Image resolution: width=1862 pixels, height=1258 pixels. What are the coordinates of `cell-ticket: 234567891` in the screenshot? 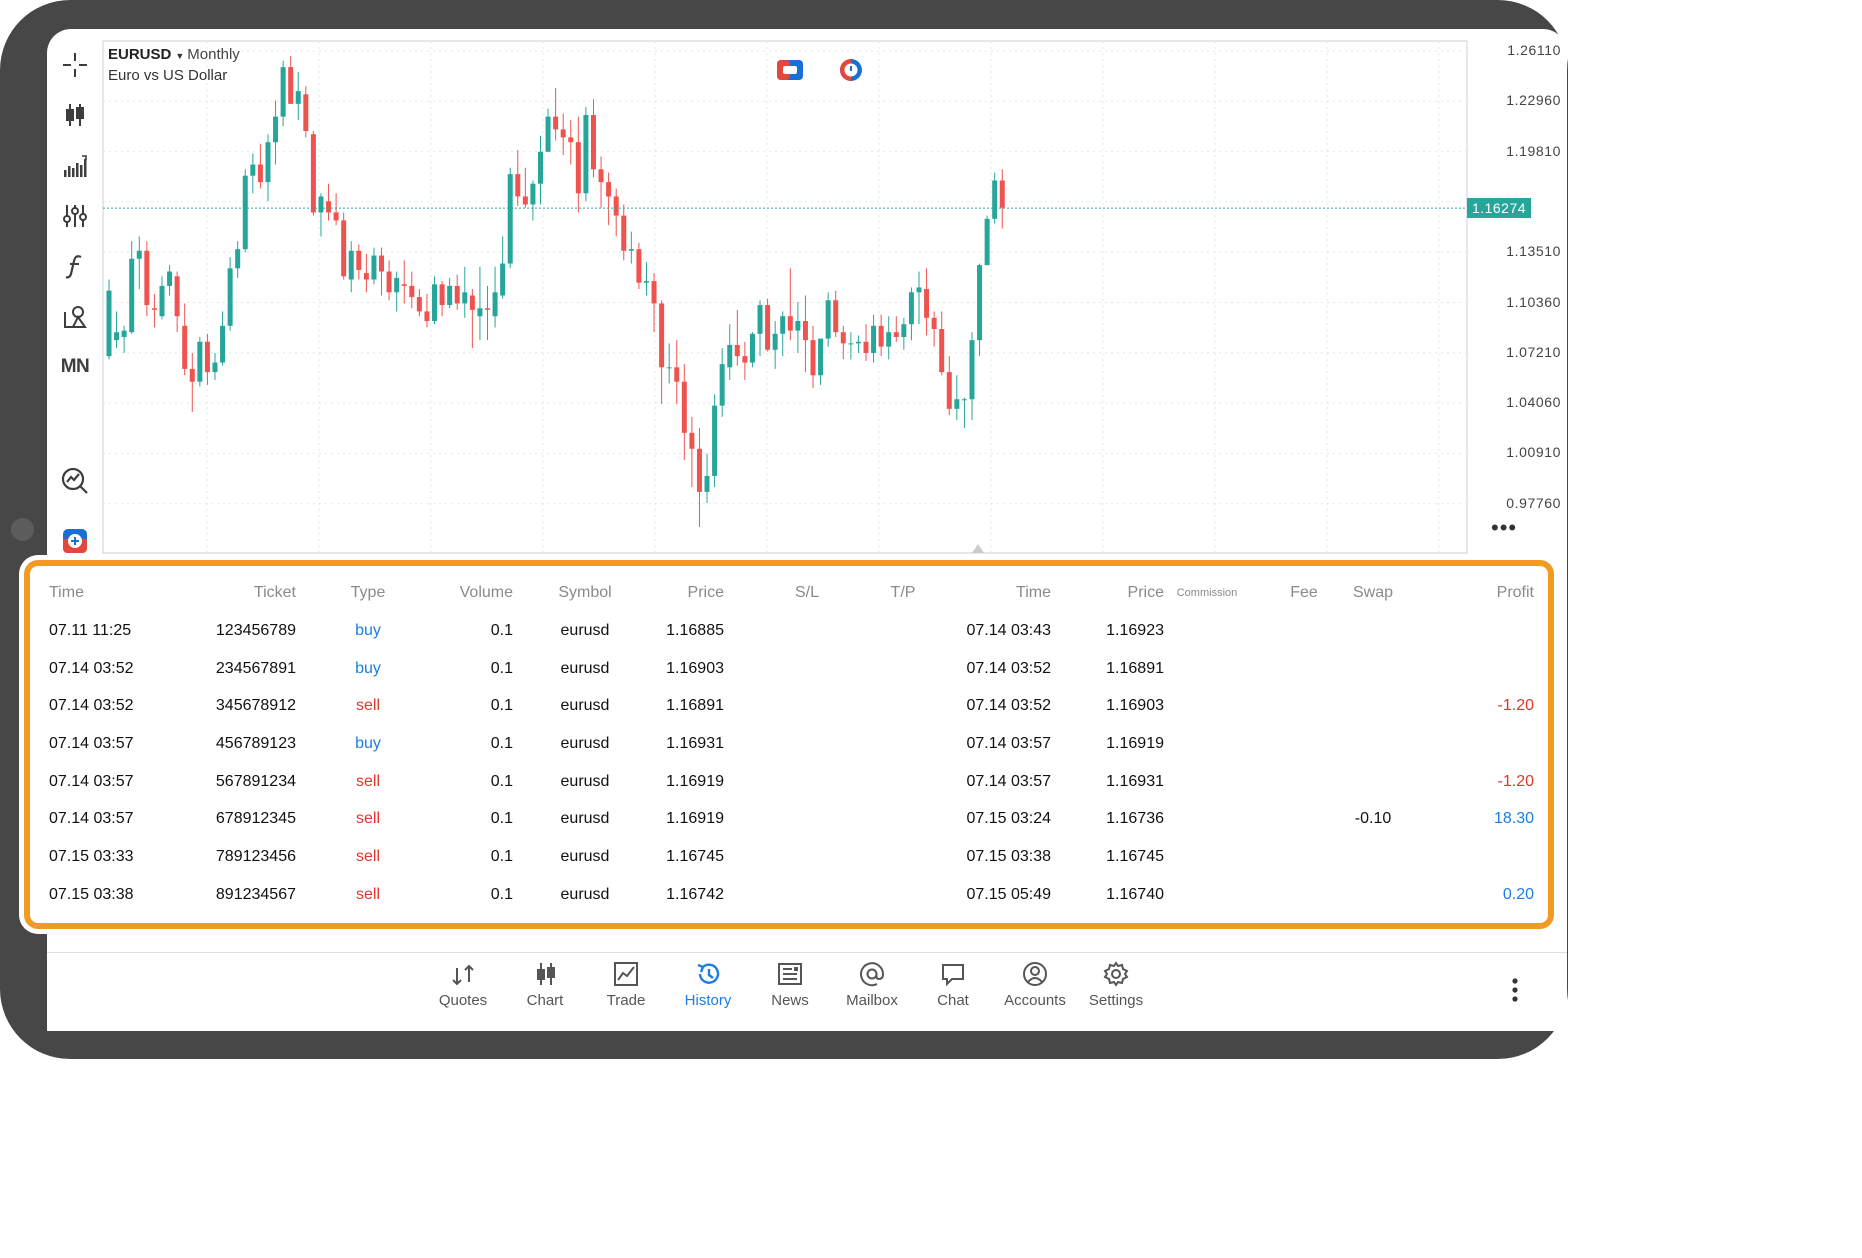 It's located at (255, 668).